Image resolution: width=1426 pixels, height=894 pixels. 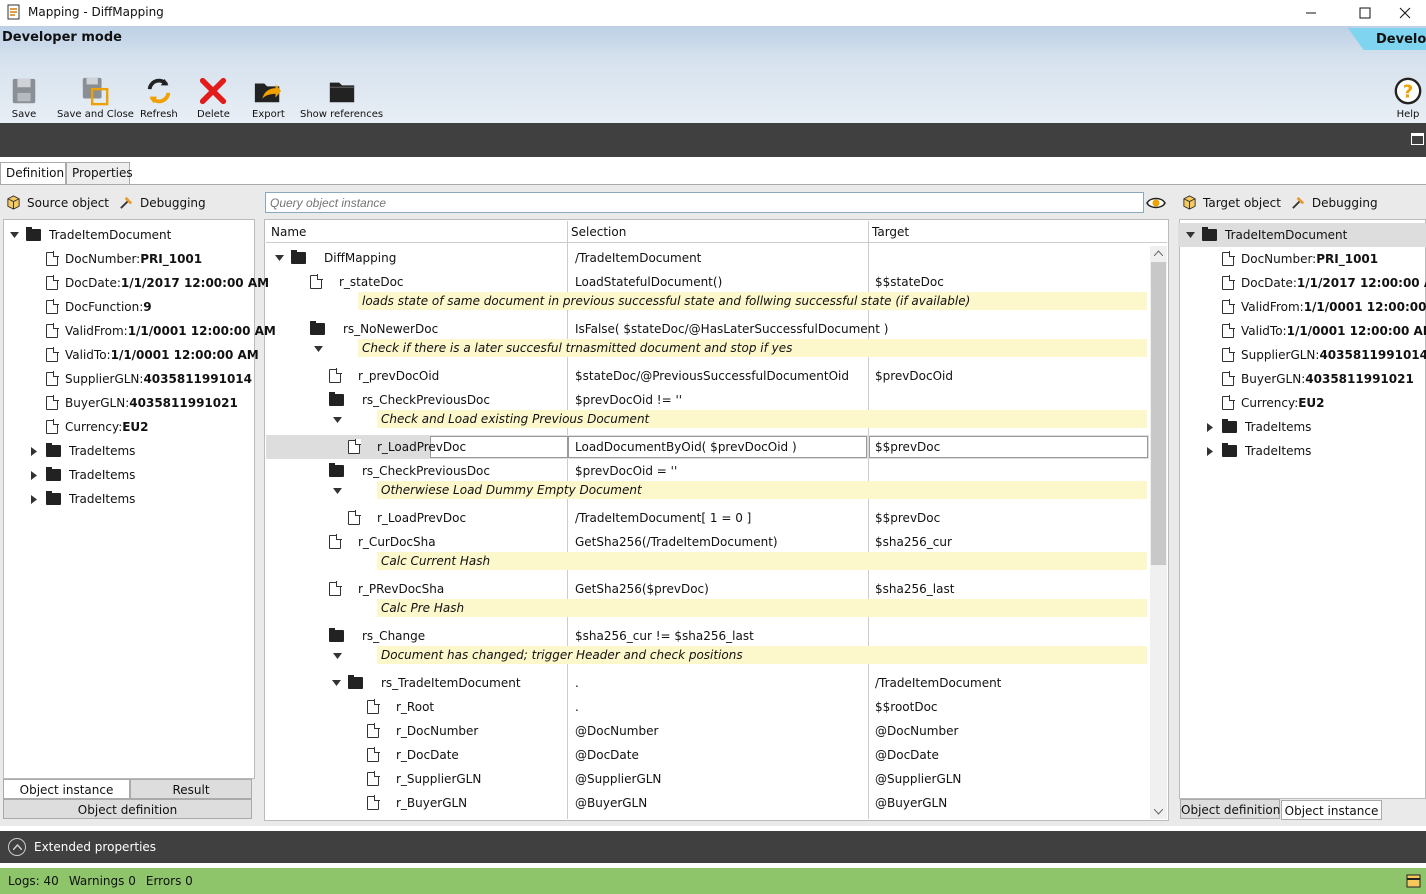 I want to click on save-and-close-button: Save and Close, so click(x=95, y=98).